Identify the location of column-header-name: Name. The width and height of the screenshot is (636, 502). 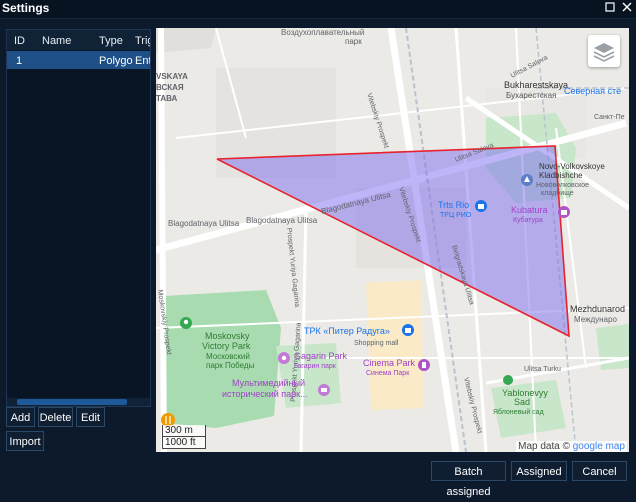
(56, 41).